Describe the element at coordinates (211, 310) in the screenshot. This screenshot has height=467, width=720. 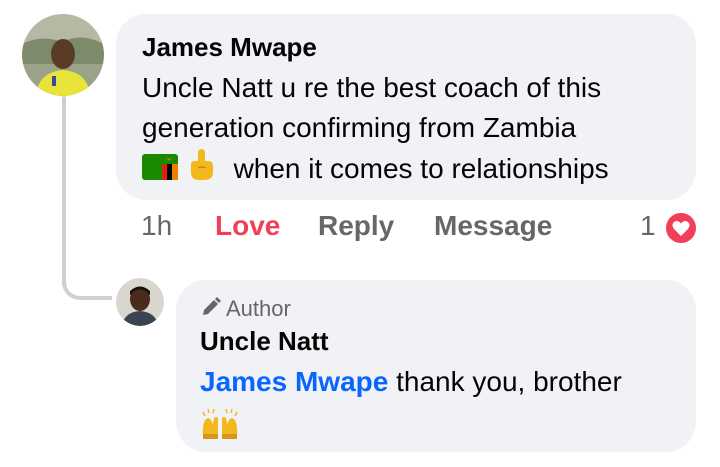
I see `pencil-icon` at that location.